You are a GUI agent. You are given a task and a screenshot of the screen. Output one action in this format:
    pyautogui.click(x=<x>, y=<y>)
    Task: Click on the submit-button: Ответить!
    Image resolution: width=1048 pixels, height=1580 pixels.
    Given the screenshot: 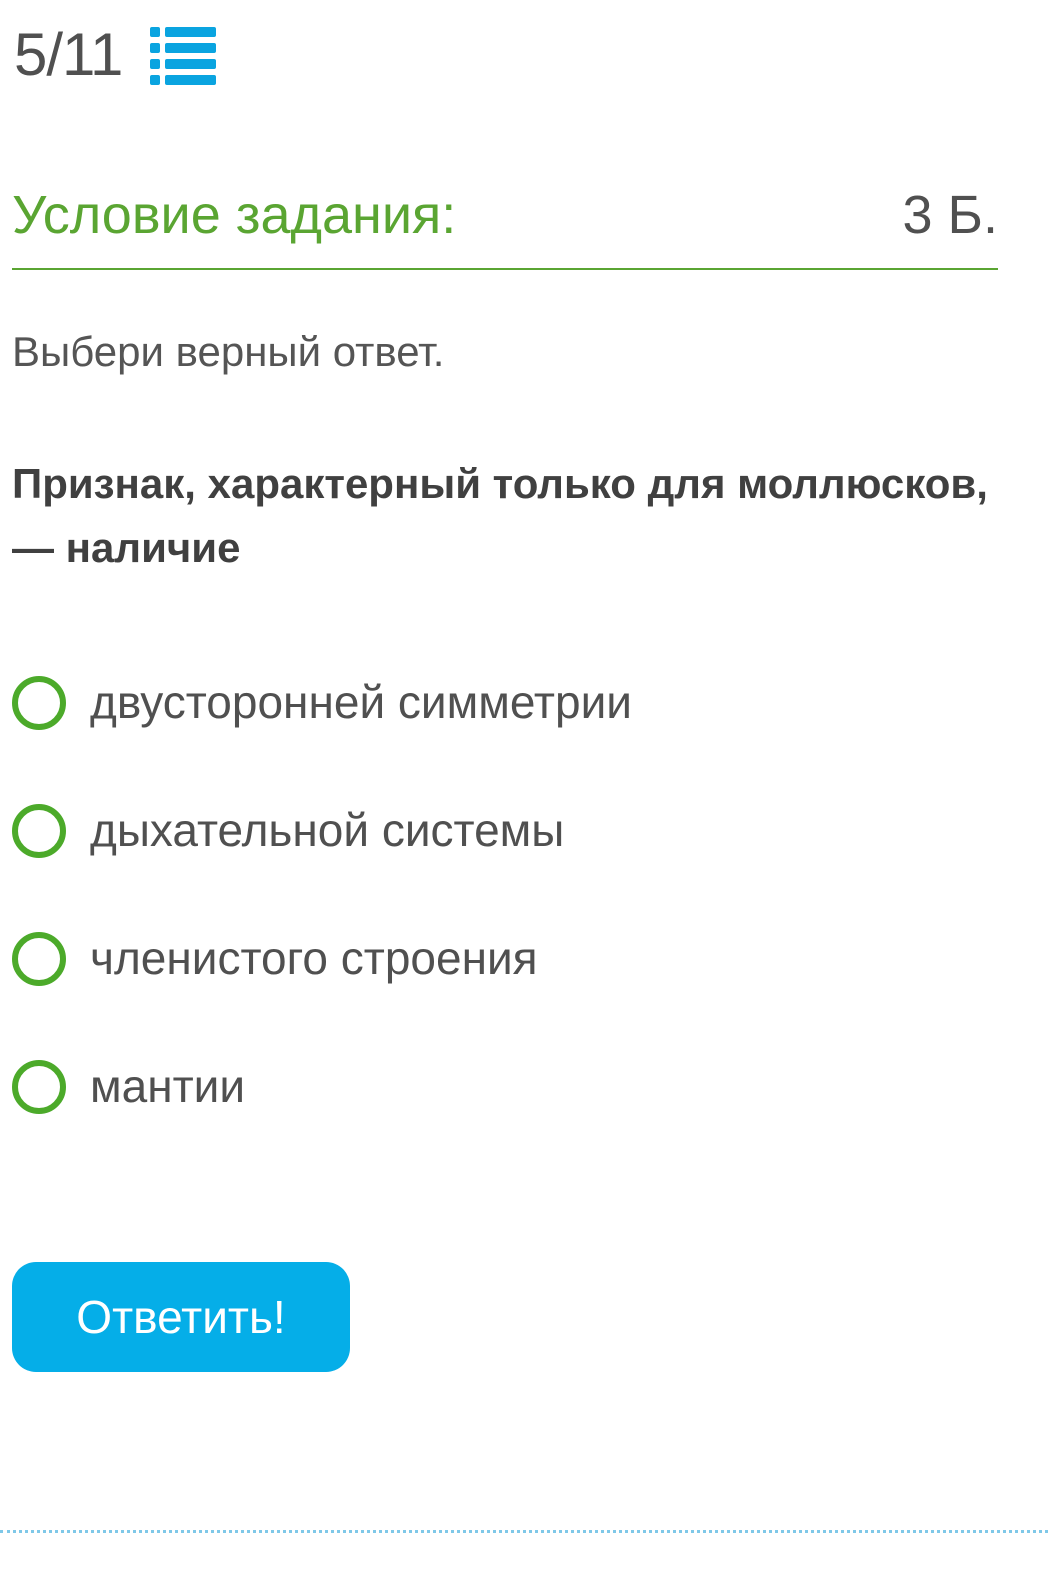 What is the action you would take?
    pyautogui.click(x=181, y=1317)
    